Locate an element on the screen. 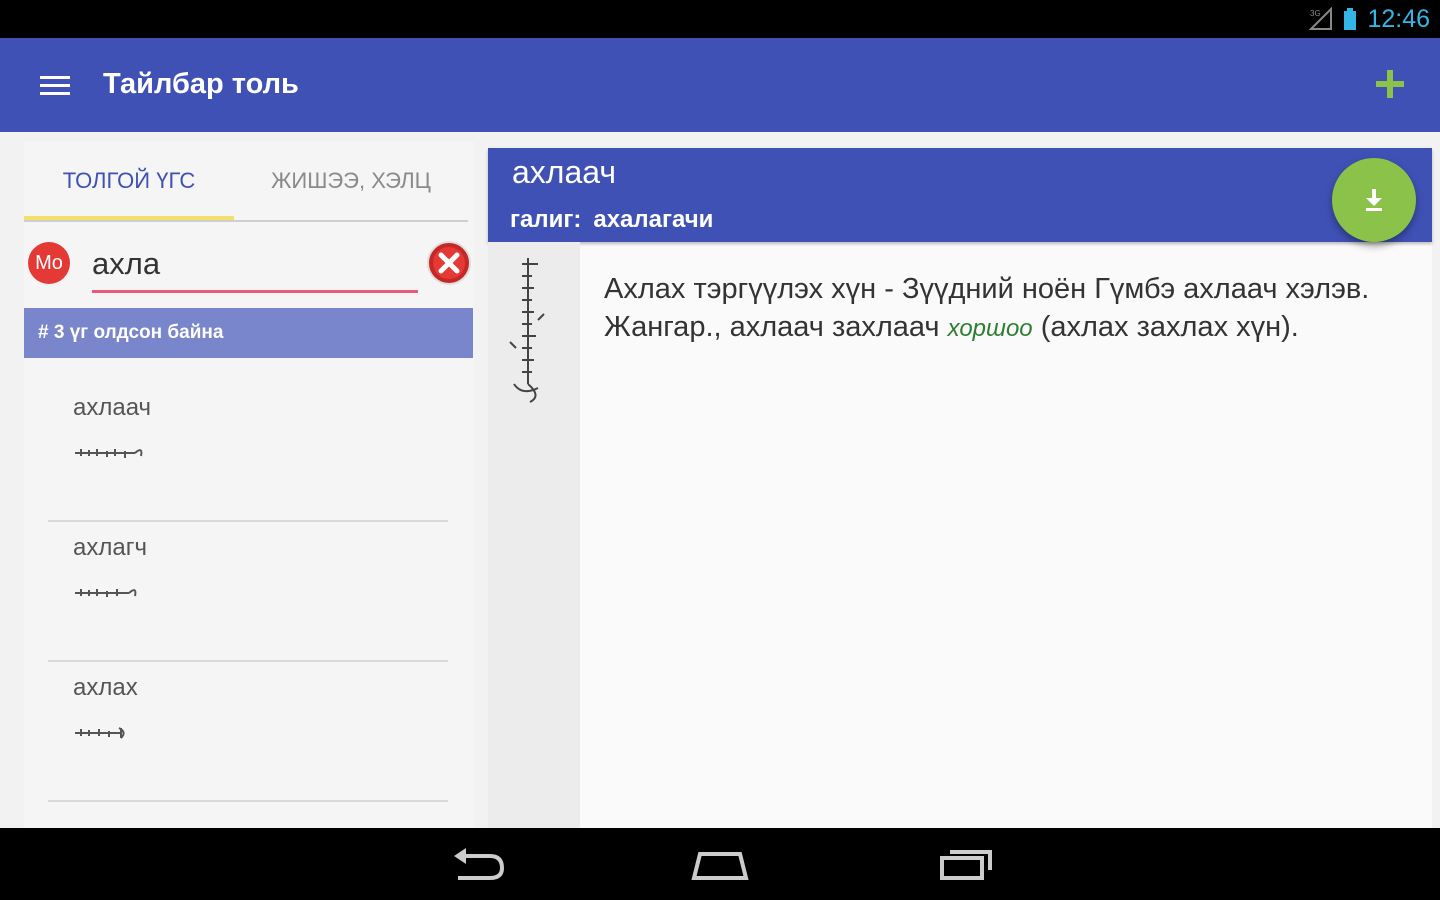  galig-line: галиг: ахалагачи is located at coordinates (611, 220).